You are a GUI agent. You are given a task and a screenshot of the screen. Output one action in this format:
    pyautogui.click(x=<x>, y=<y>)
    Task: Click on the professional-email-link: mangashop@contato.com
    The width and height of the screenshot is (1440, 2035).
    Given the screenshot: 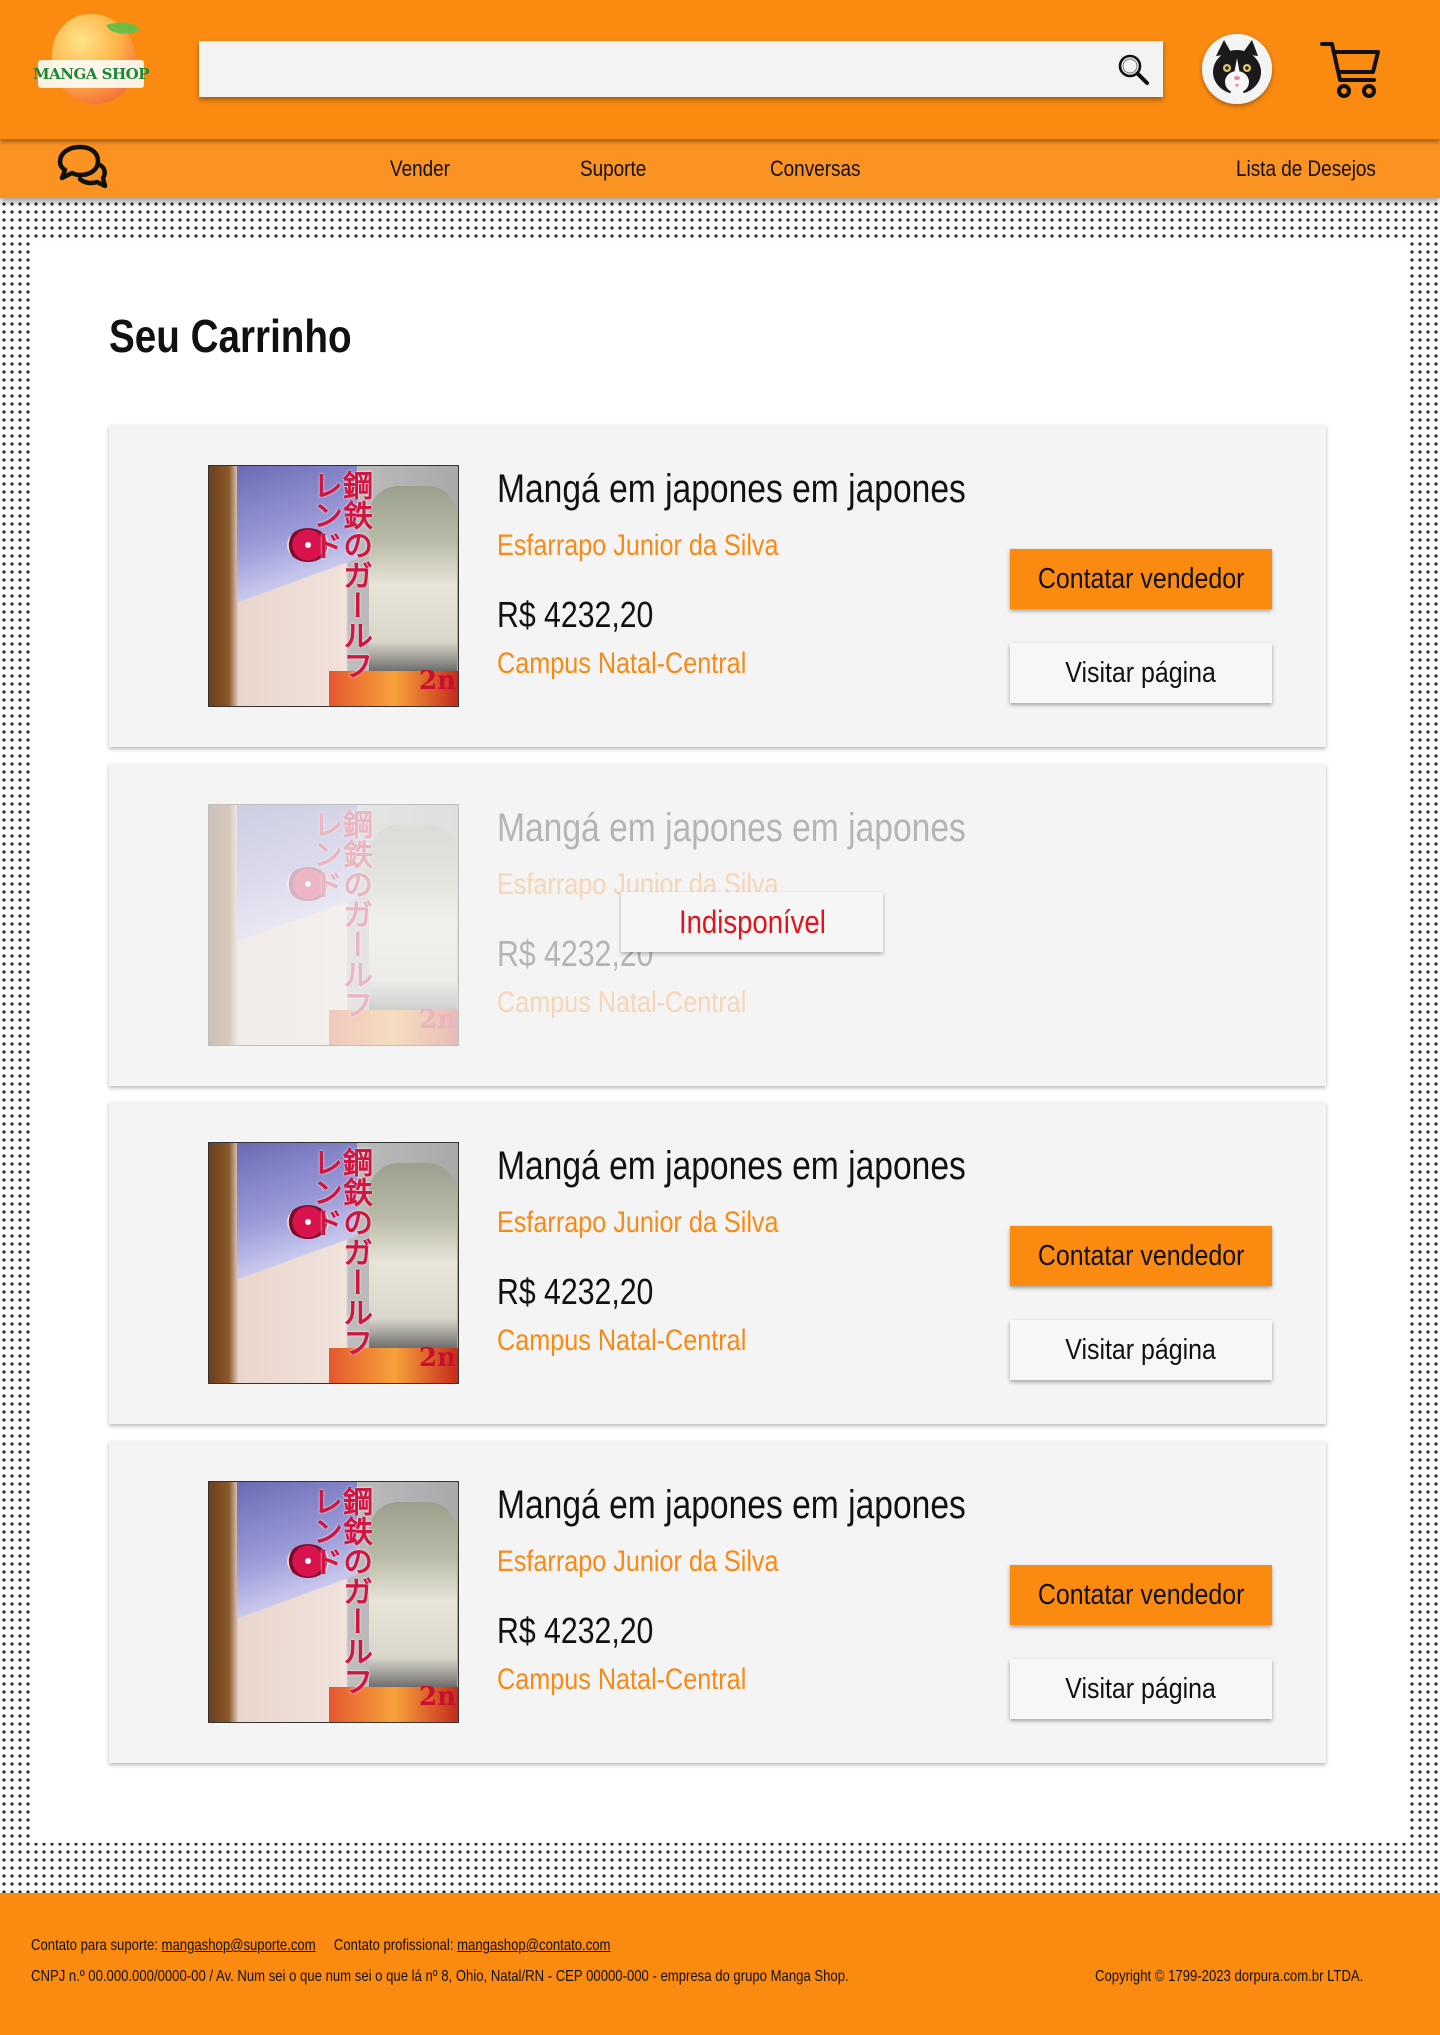 What is the action you would take?
    pyautogui.click(x=533, y=1945)
    